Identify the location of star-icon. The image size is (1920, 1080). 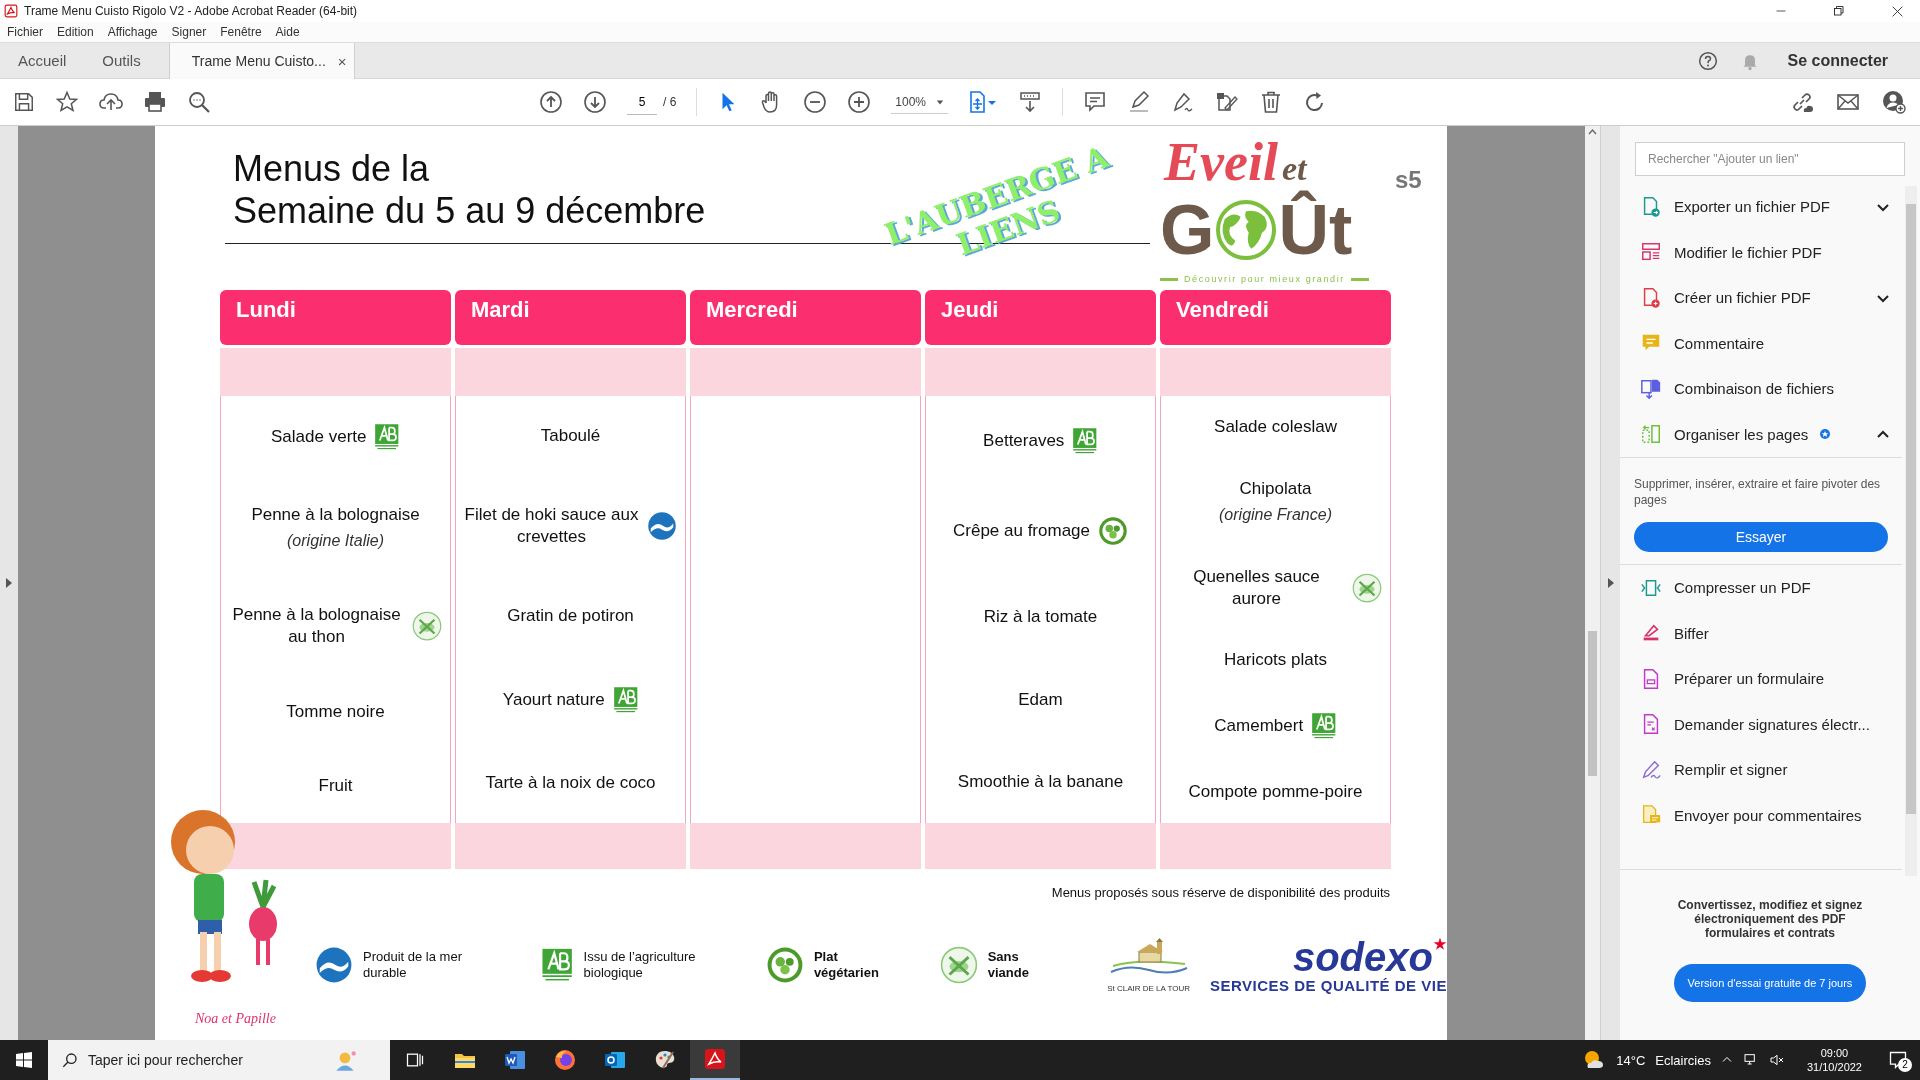
(67, 102).